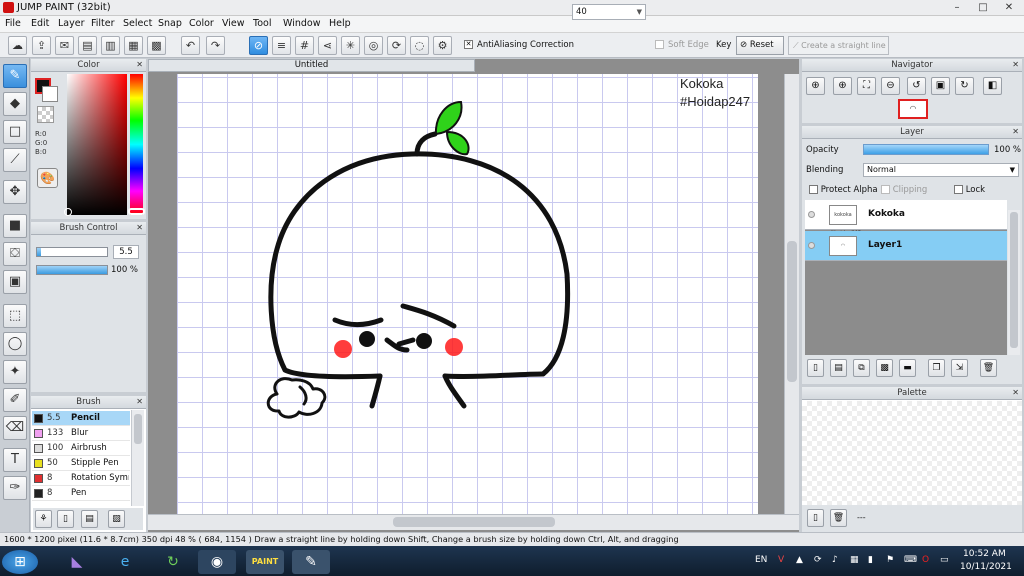 The height and width of the screenshot is (576, 1024). I want to click on save-icon: ▦, so click(133, 45).